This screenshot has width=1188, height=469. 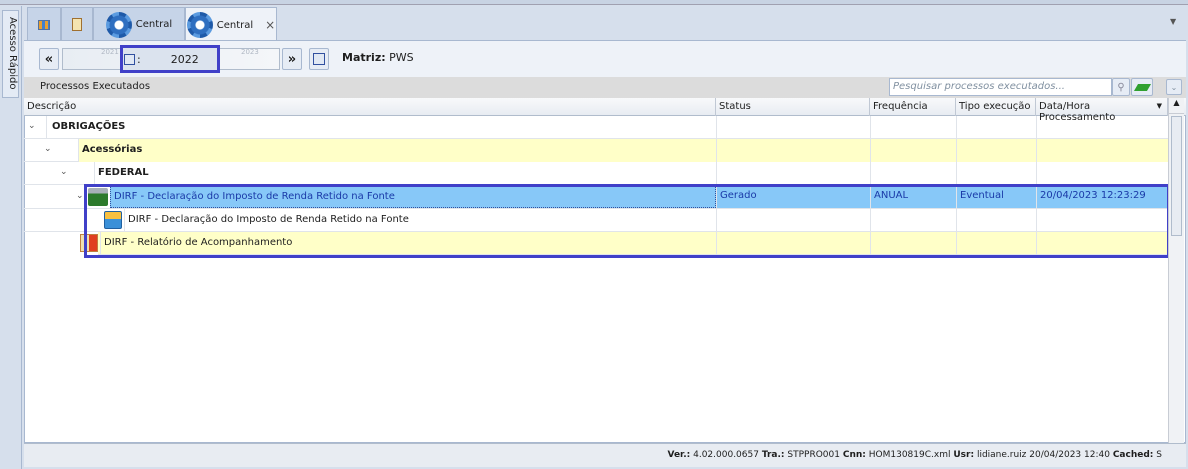 I want to click on version: 4.02.000.0657, so click(x=726, y=455).